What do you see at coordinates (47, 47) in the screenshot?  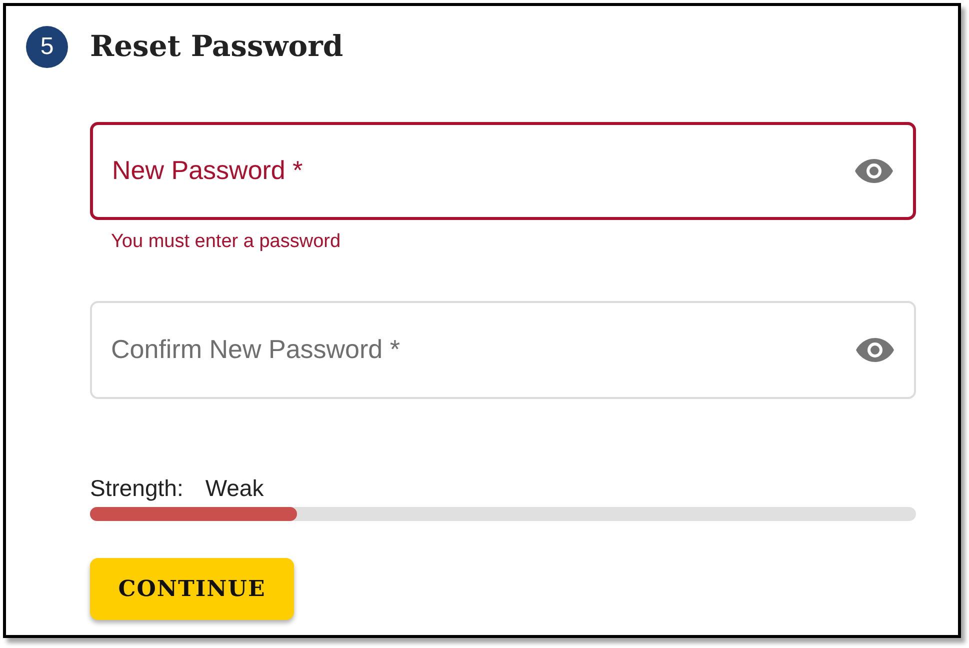 I see `step-number: 5` at bounding box center [47, 47].